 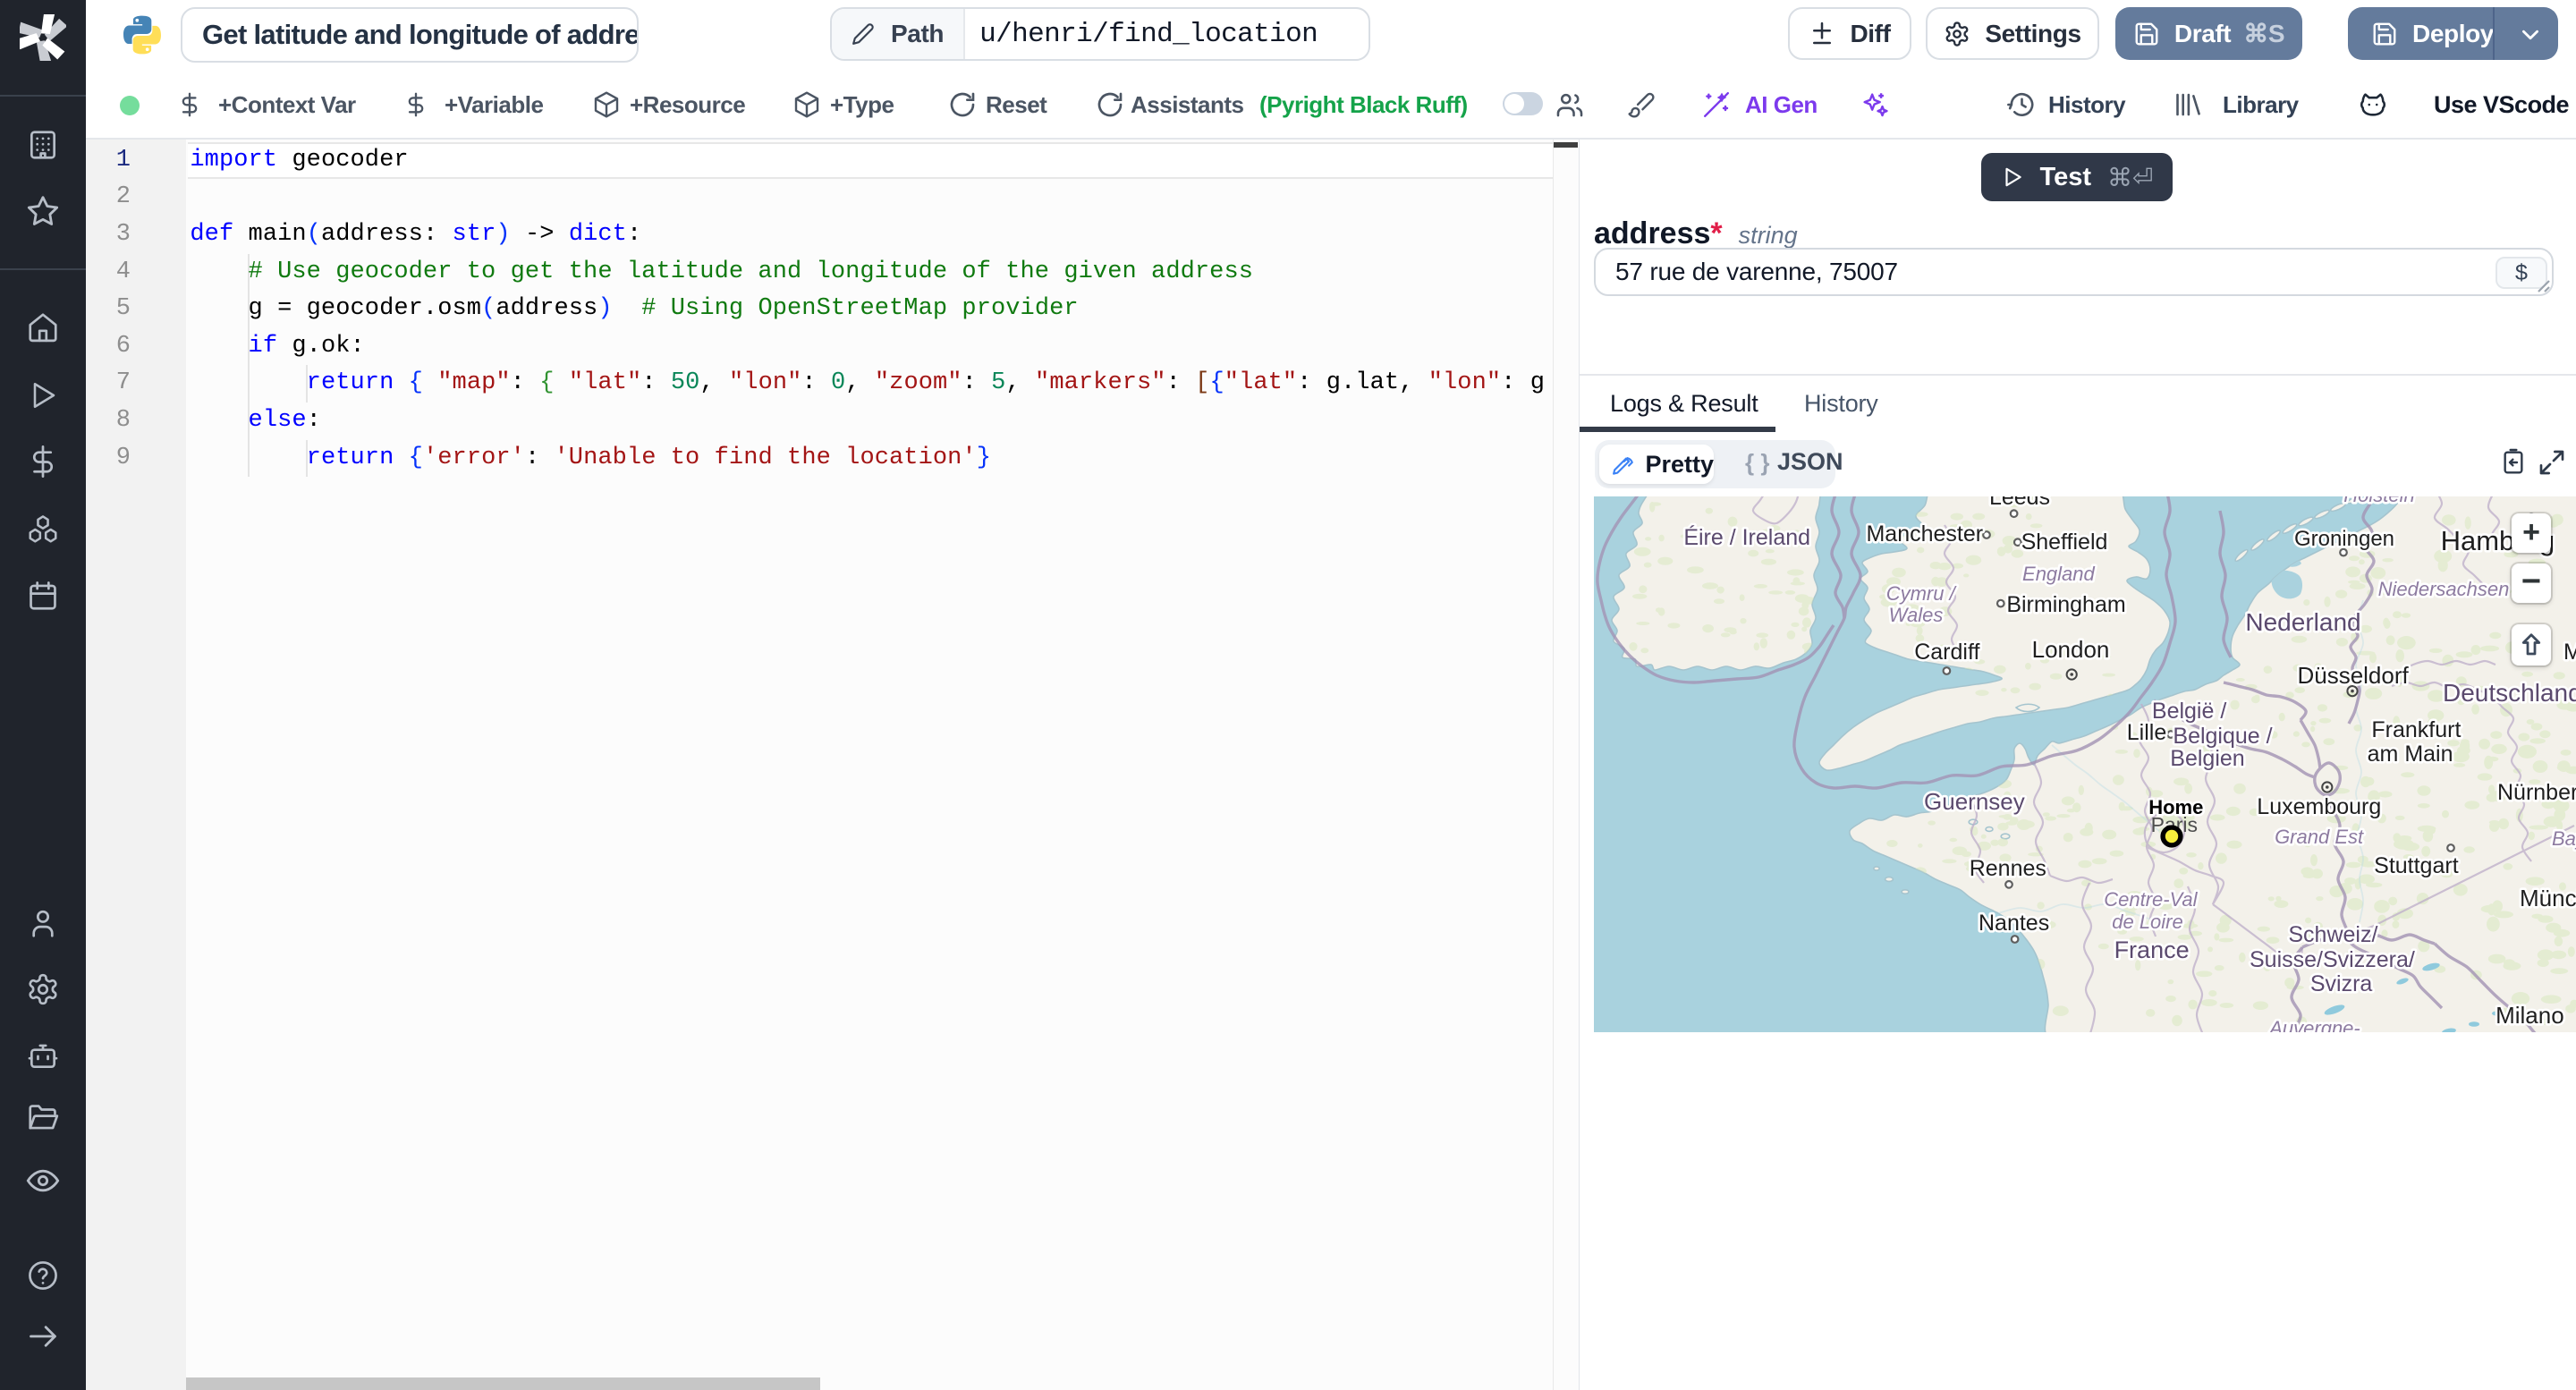 What do you see at coordinates (2410, 754) in the screenshot?
I see `svg-text: am Main` at bounding box center [2410, 754].